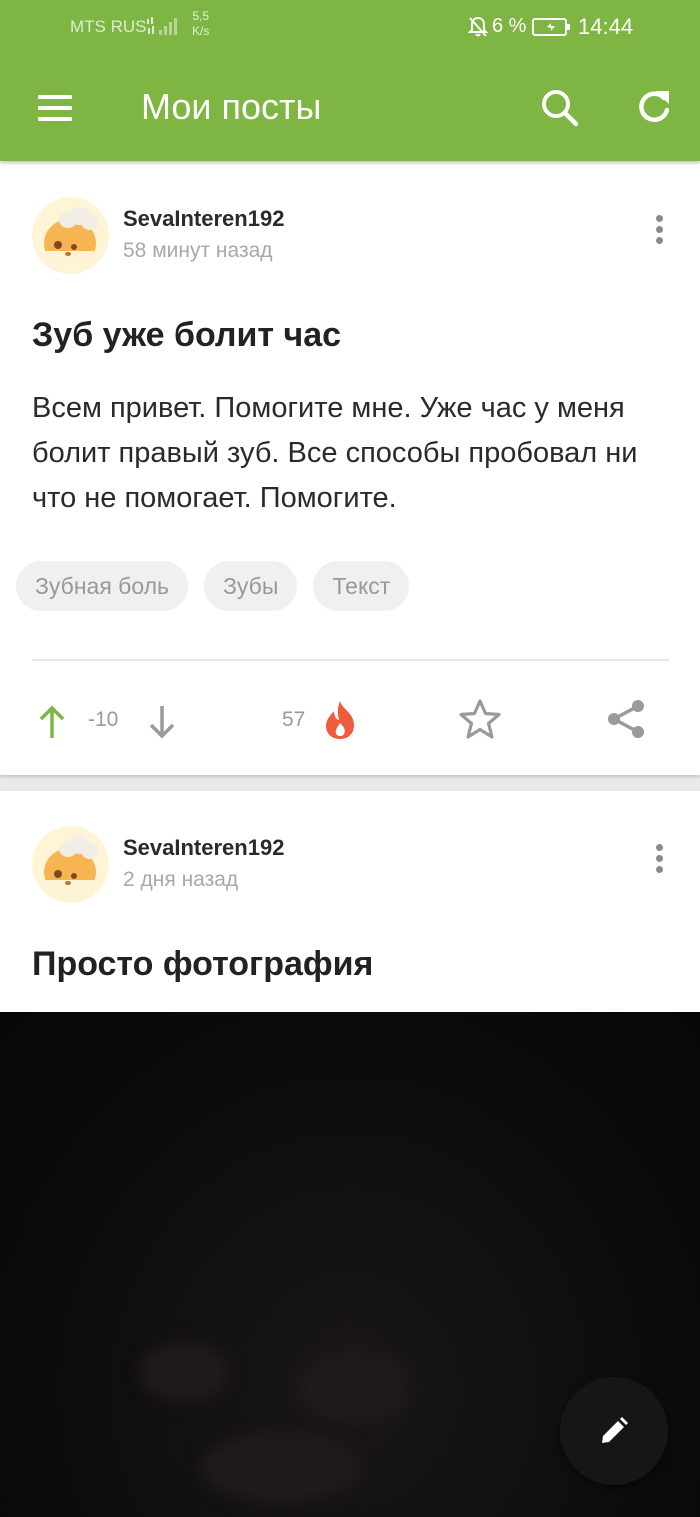 The width and height of the screenshot is (700, 1517). What do you see at coordinates (654, 106) in the screenshot?
I see `refresh-icon` at bounding box center [654, 106].